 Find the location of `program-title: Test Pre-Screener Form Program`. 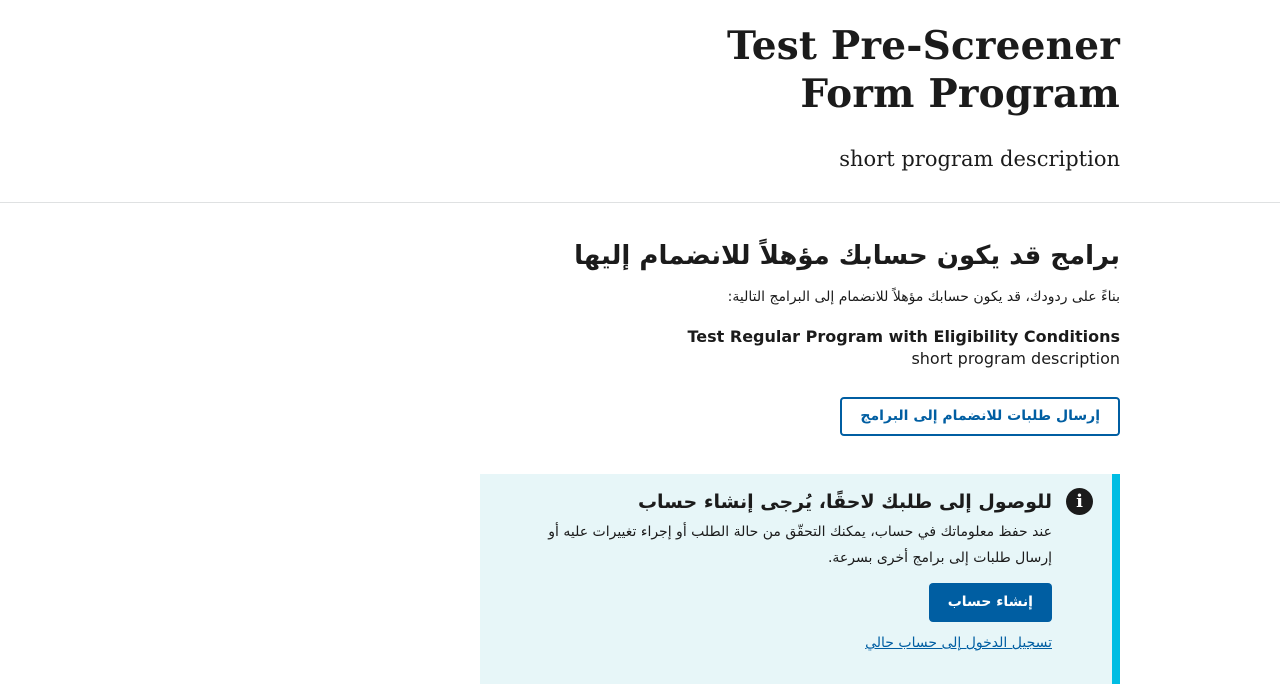

program-title: Test Pre-Screener Form Program is located at coordinates (923, 70).